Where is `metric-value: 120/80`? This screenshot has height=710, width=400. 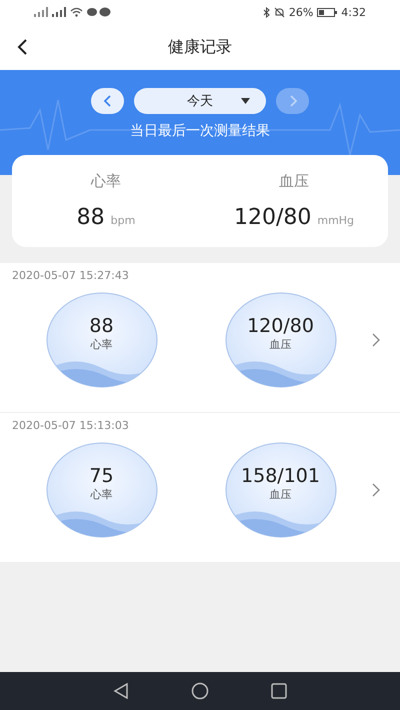
metric-value: 120/80 is located at coordinates (273, 217).